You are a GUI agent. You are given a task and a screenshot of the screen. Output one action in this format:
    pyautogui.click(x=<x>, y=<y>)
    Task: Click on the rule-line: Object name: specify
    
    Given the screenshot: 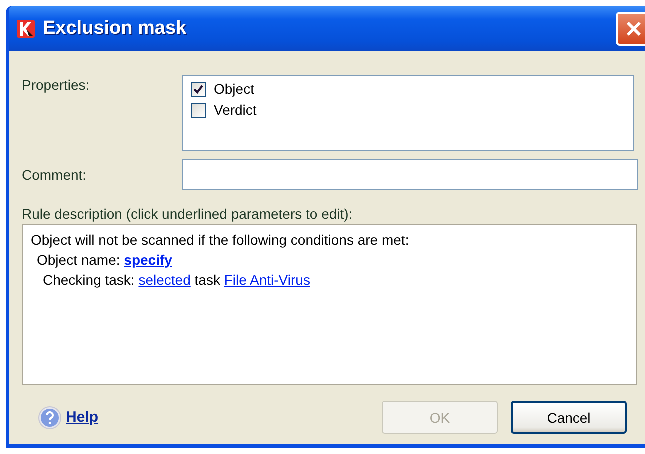 What is the action you would take?
    pyautogui.click(x=105, y=260)
    